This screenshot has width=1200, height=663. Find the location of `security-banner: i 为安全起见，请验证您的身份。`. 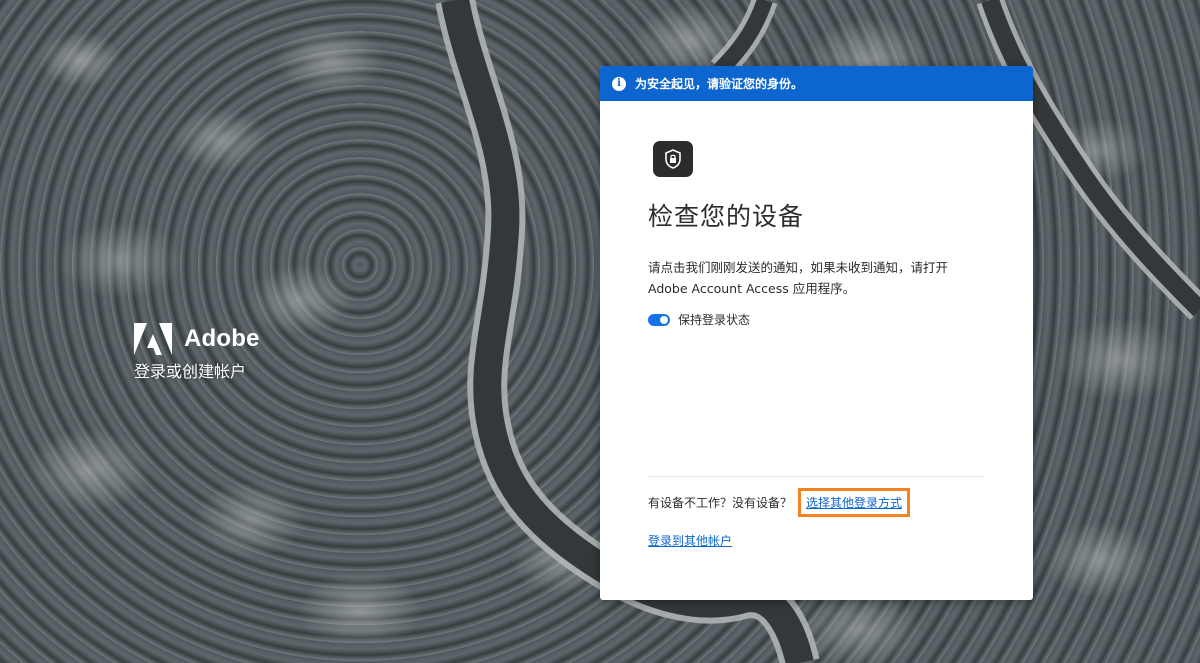

security-banner: i 为安全起见，请验证您的身份。 is located at coordinates (816, 83).